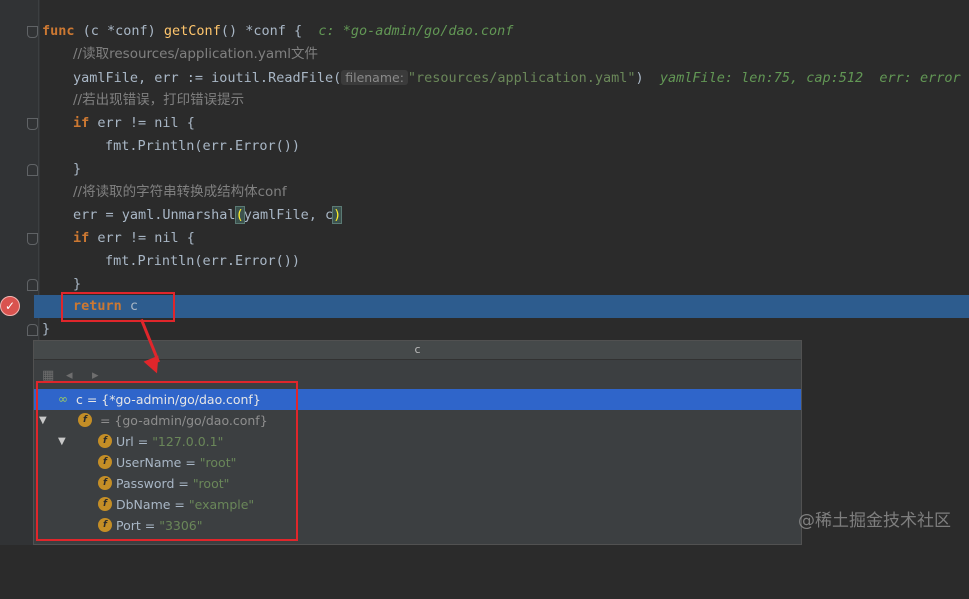 This screenshot has width=969, height=599. Describe the element at coordinates (521, 78) in the screenshot. I see `string-literal: "resources/application.yaml"` at that location.